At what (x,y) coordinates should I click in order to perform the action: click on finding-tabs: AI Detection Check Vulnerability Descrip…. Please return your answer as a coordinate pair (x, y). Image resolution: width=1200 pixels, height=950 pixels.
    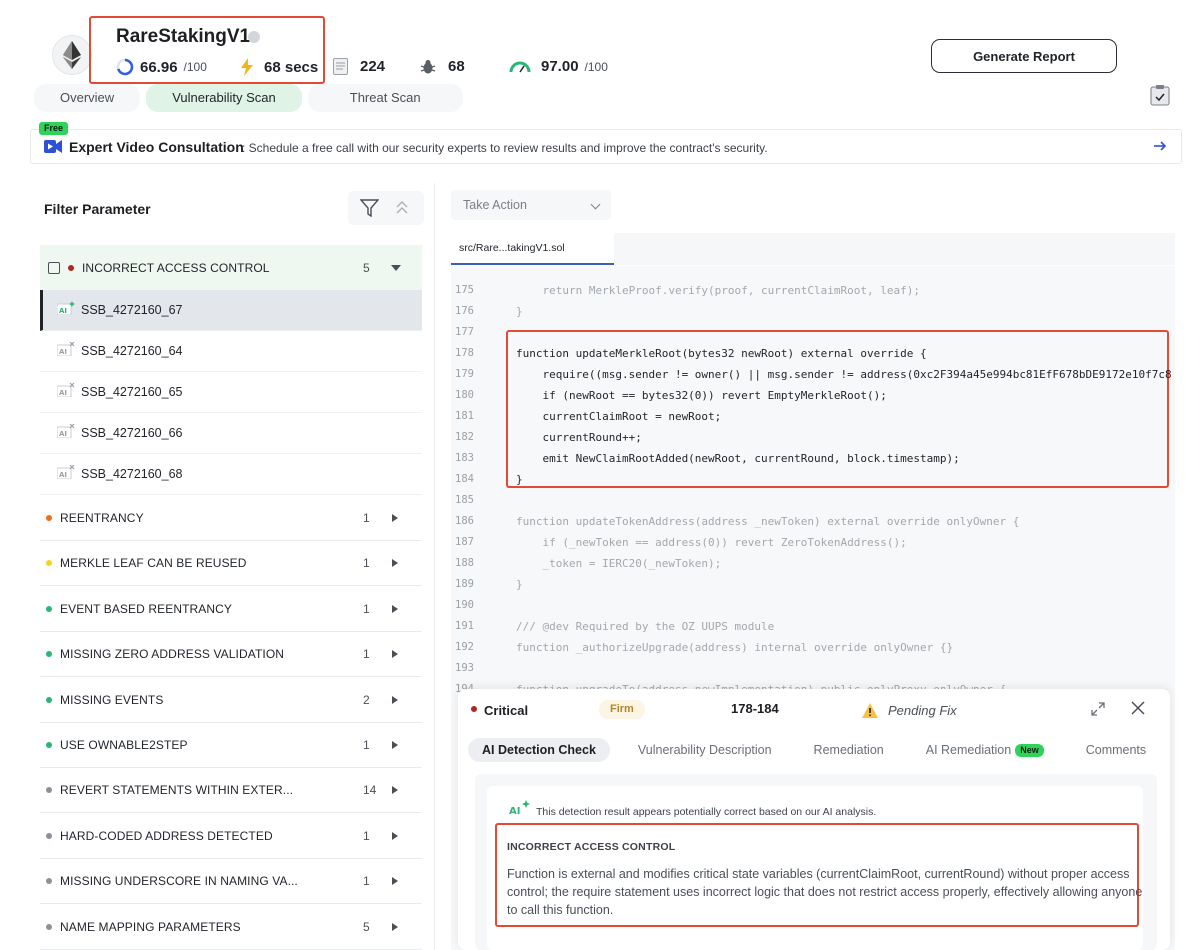
    Looking at the image, I should click on (819, 750).